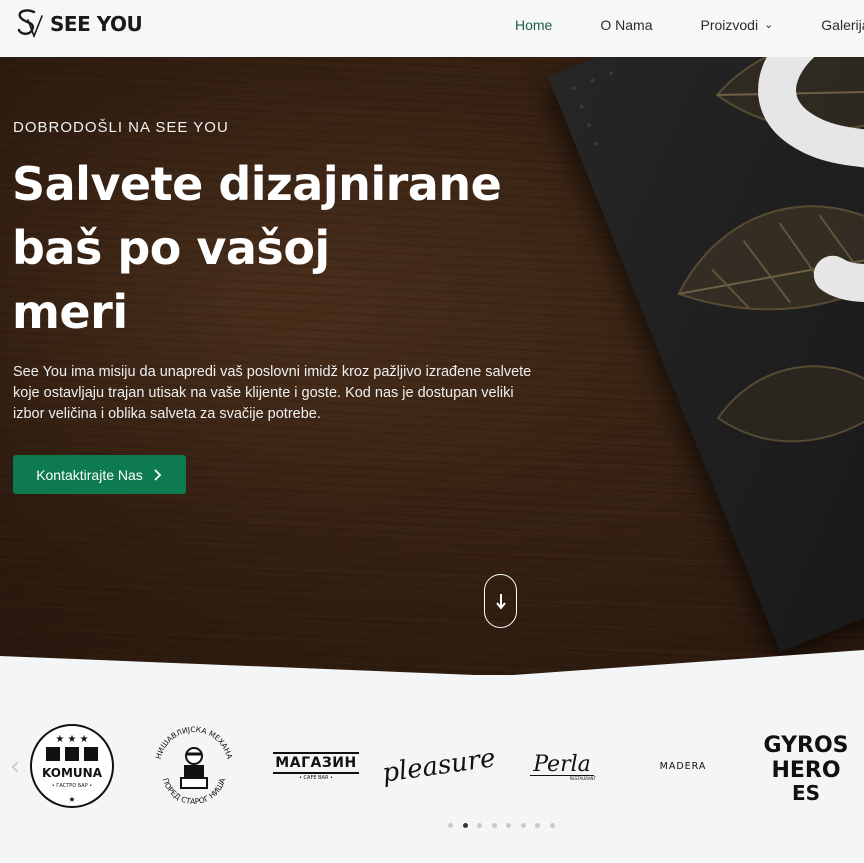  What do you see at coordinates (158, 474) in the screenshot?
I see `chevron-right-icon` at bounding box center [158, 474].